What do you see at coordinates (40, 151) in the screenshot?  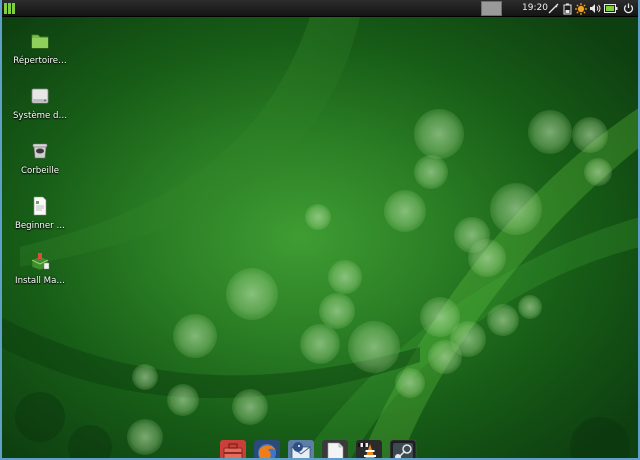 I see `trash-icon` at bounding box center [40, 151].